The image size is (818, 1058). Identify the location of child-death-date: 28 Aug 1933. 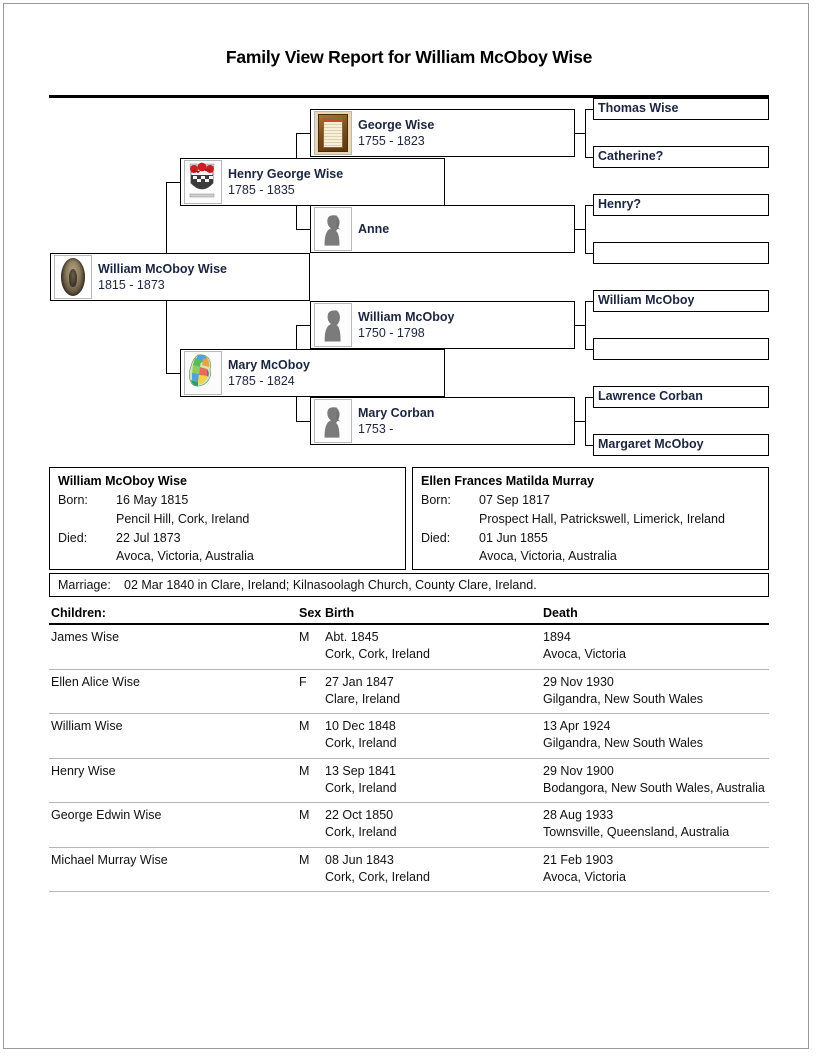
(578, 815).